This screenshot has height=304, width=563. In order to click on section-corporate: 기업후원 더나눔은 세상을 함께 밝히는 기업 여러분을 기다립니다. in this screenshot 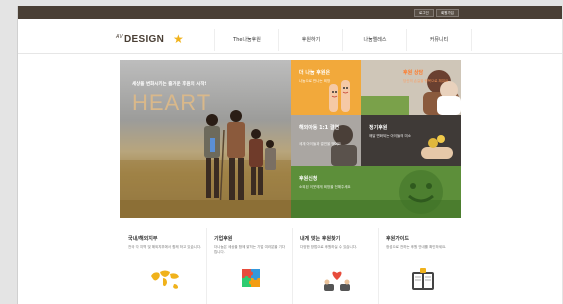, I will do `click(249, 266)`.